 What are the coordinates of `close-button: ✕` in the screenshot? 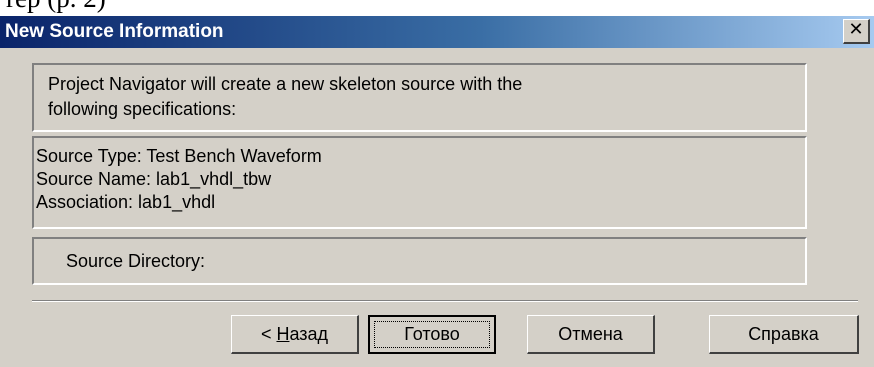 It's located at (856, 31).